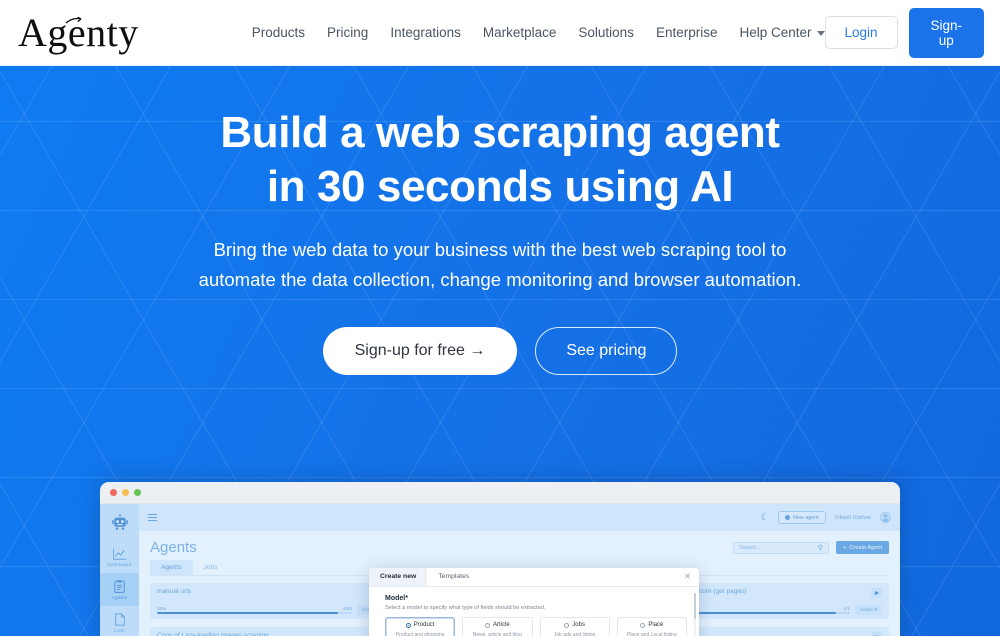 This screenshot has height=636, width=1000. I want to click on action-label: Action, so click(866, 610).